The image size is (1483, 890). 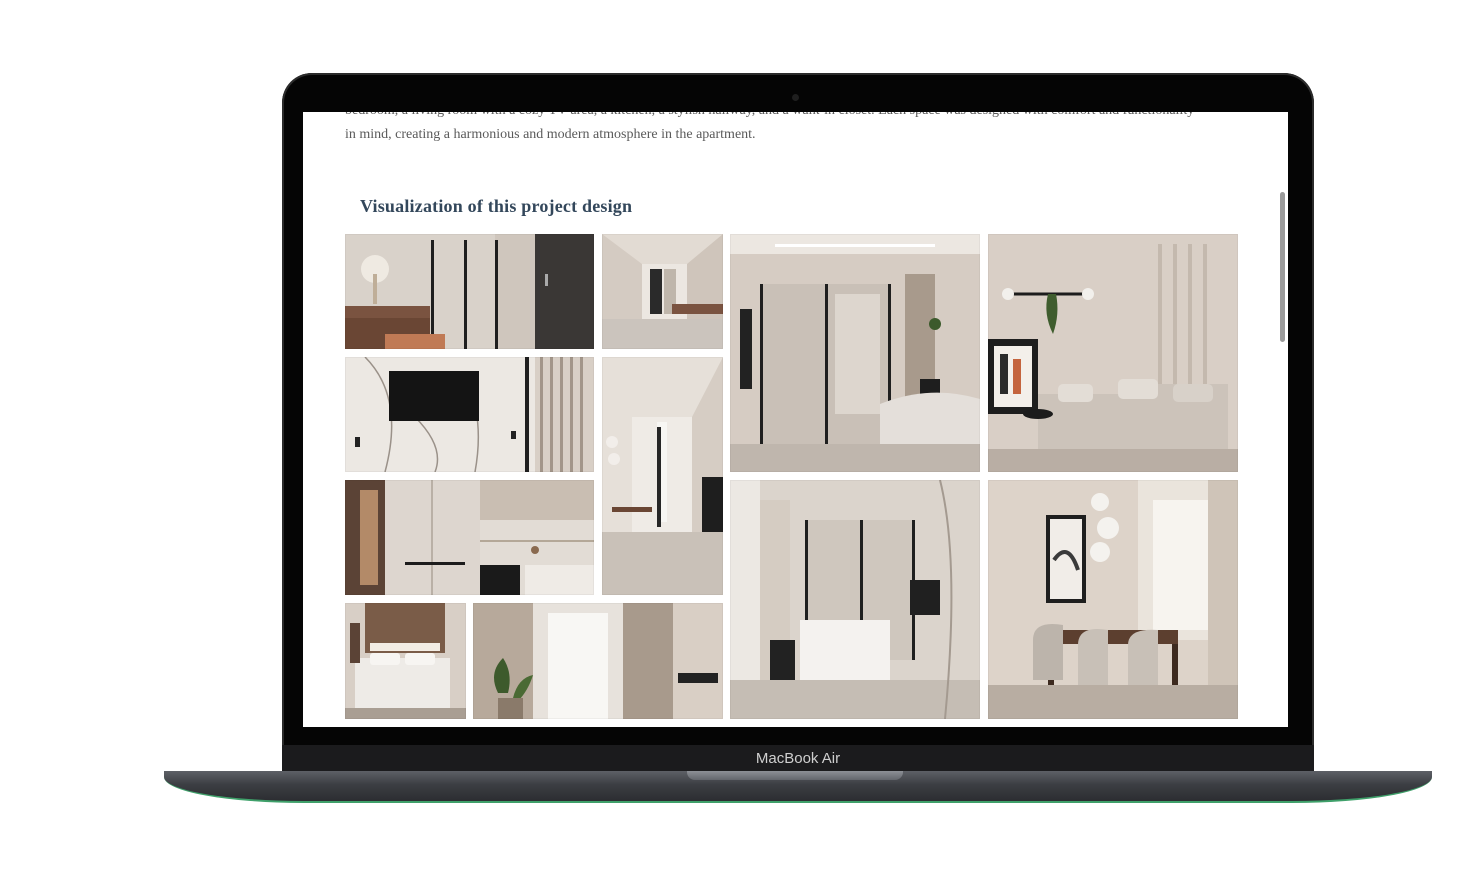 What do you see at coordinates (855, 599) in the screenshot?
I see `kitchen-glass-partition-photo` at bounding box center [855, 599].